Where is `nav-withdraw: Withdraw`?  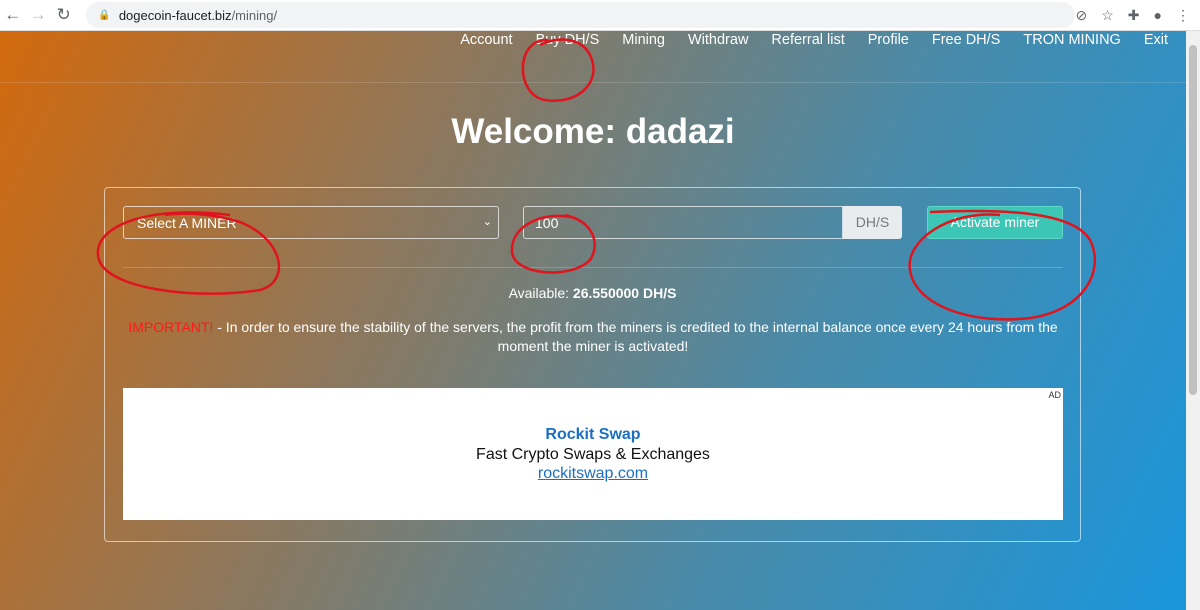
nav-withdraw: Withdraw is located at coordinates (718, 40).